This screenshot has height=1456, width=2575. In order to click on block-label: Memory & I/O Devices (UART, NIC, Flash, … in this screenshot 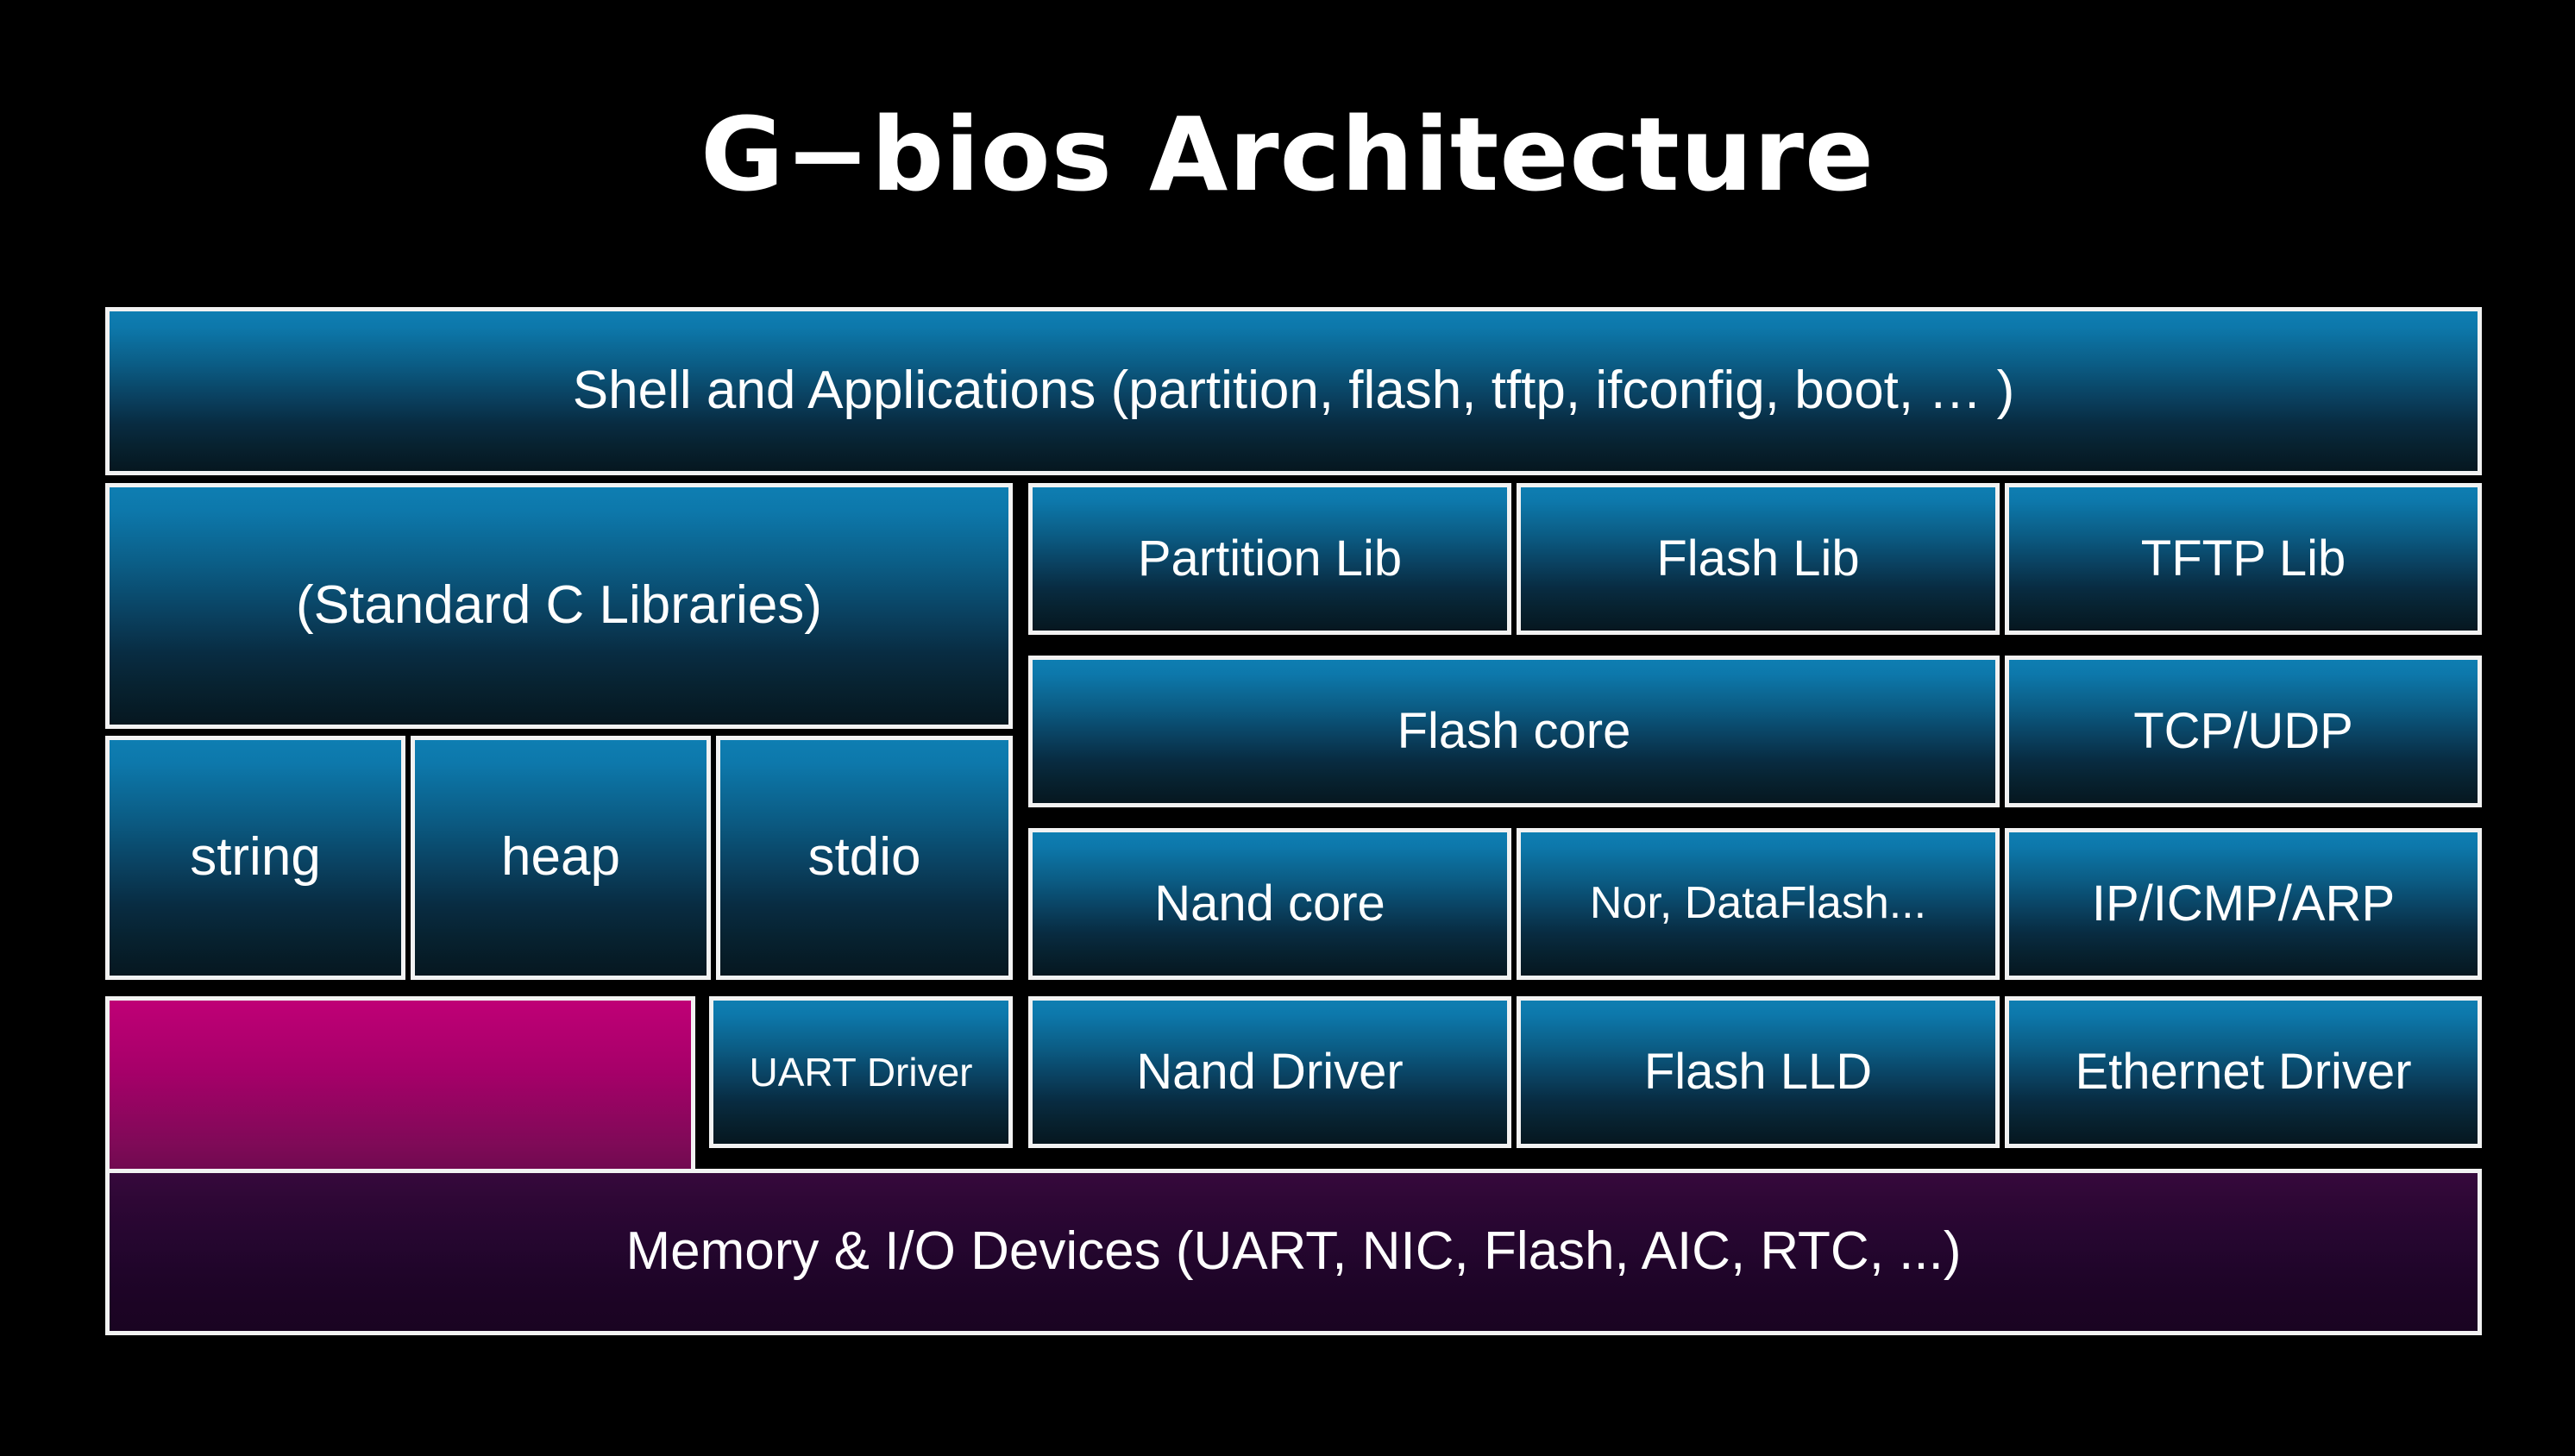, I will do `click(1294, 1252)`.